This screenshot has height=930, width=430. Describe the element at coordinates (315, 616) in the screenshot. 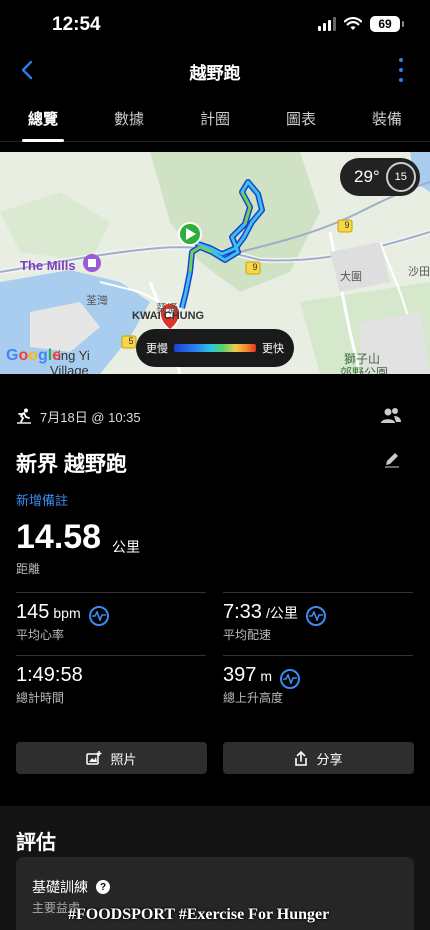

I see `pace-zone-icon` at that location.